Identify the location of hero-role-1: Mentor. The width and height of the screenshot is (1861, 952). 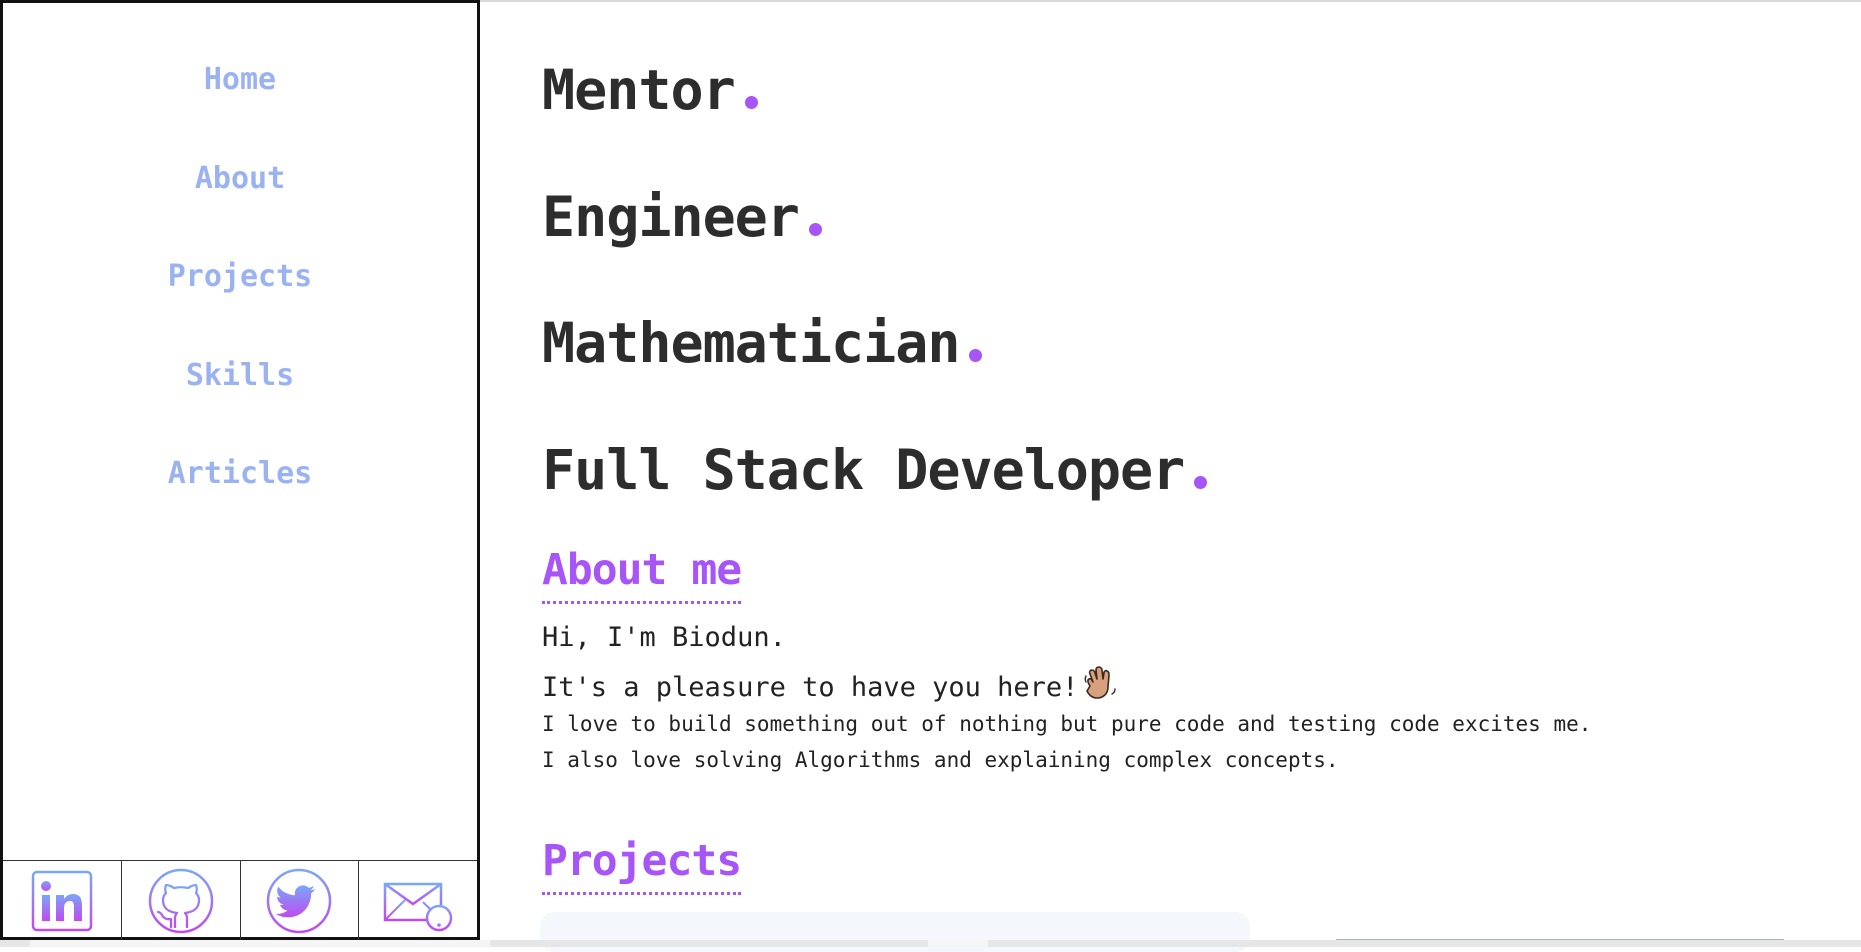
(650, 90).